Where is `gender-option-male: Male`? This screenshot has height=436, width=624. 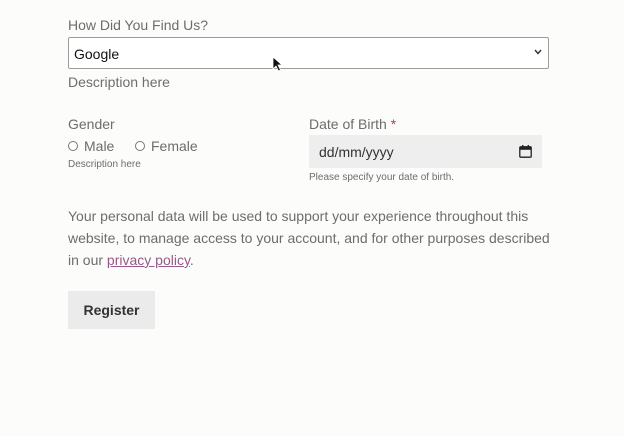 gender-option-male: Male is located at coordinates (91, 146).